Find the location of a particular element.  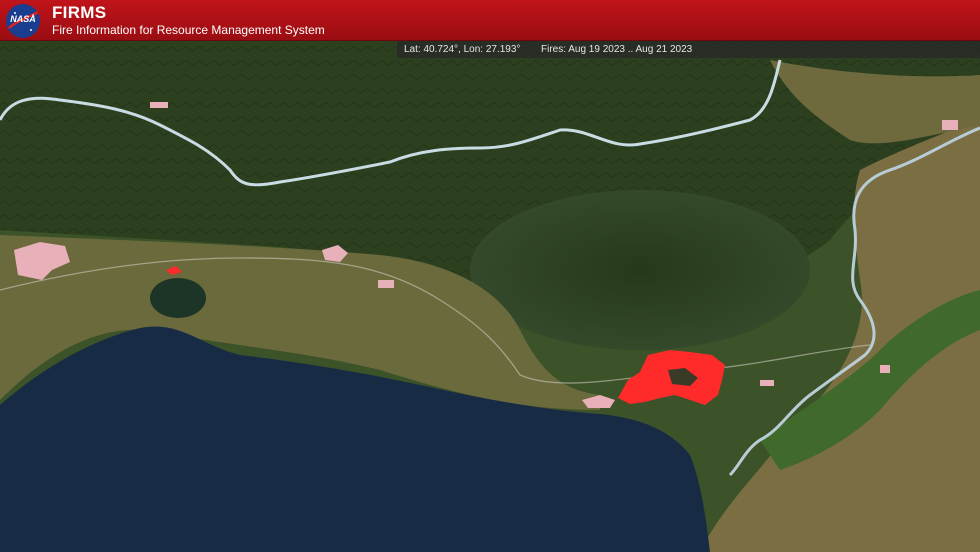

logo-text: NASA is located at coordinates (23, 19).